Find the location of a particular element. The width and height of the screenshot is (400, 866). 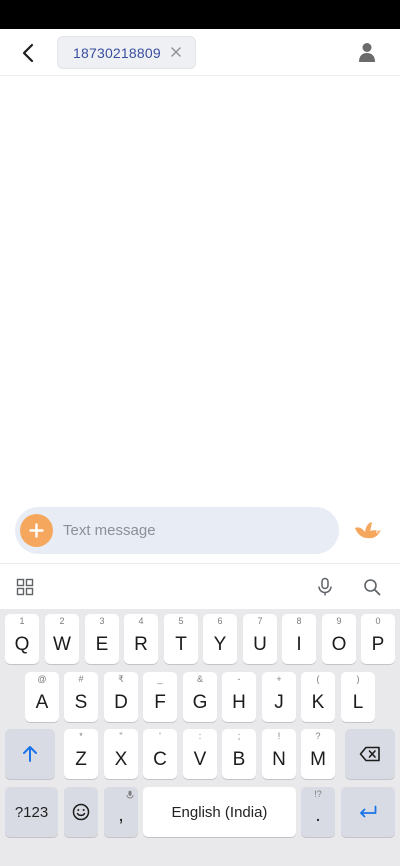

key-n: ! N is located at coordinates (279, 754).